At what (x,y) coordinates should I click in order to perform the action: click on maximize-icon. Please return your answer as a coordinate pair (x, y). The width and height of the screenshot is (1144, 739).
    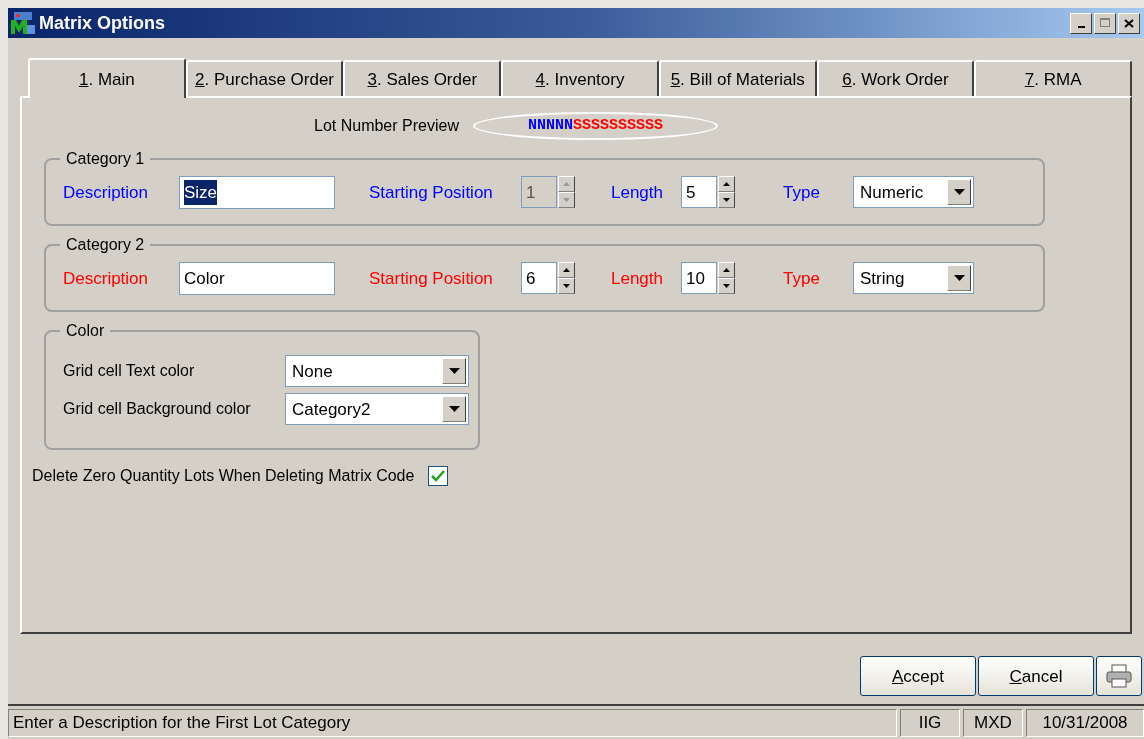
    Looking at the image, I should click on (1105, 23).